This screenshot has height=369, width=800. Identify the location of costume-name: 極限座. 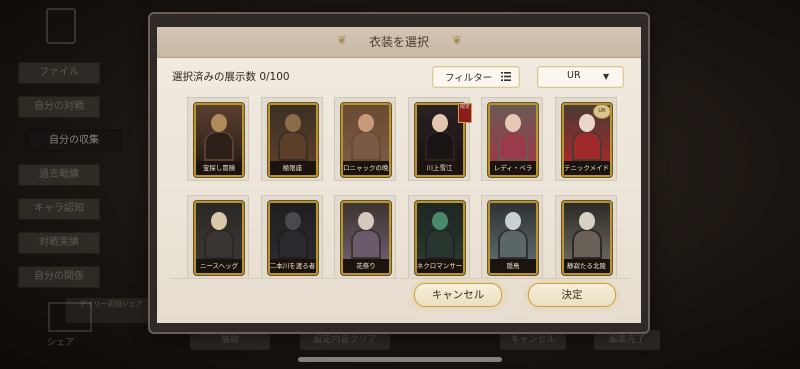
(292, 168).